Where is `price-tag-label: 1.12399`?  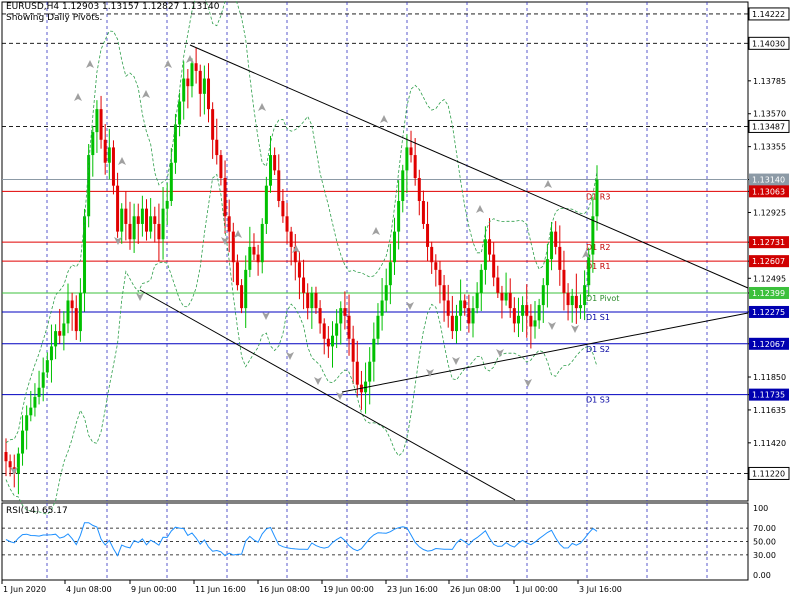 price-tag-label: 1.12399 is located at coordinates (768, 293).